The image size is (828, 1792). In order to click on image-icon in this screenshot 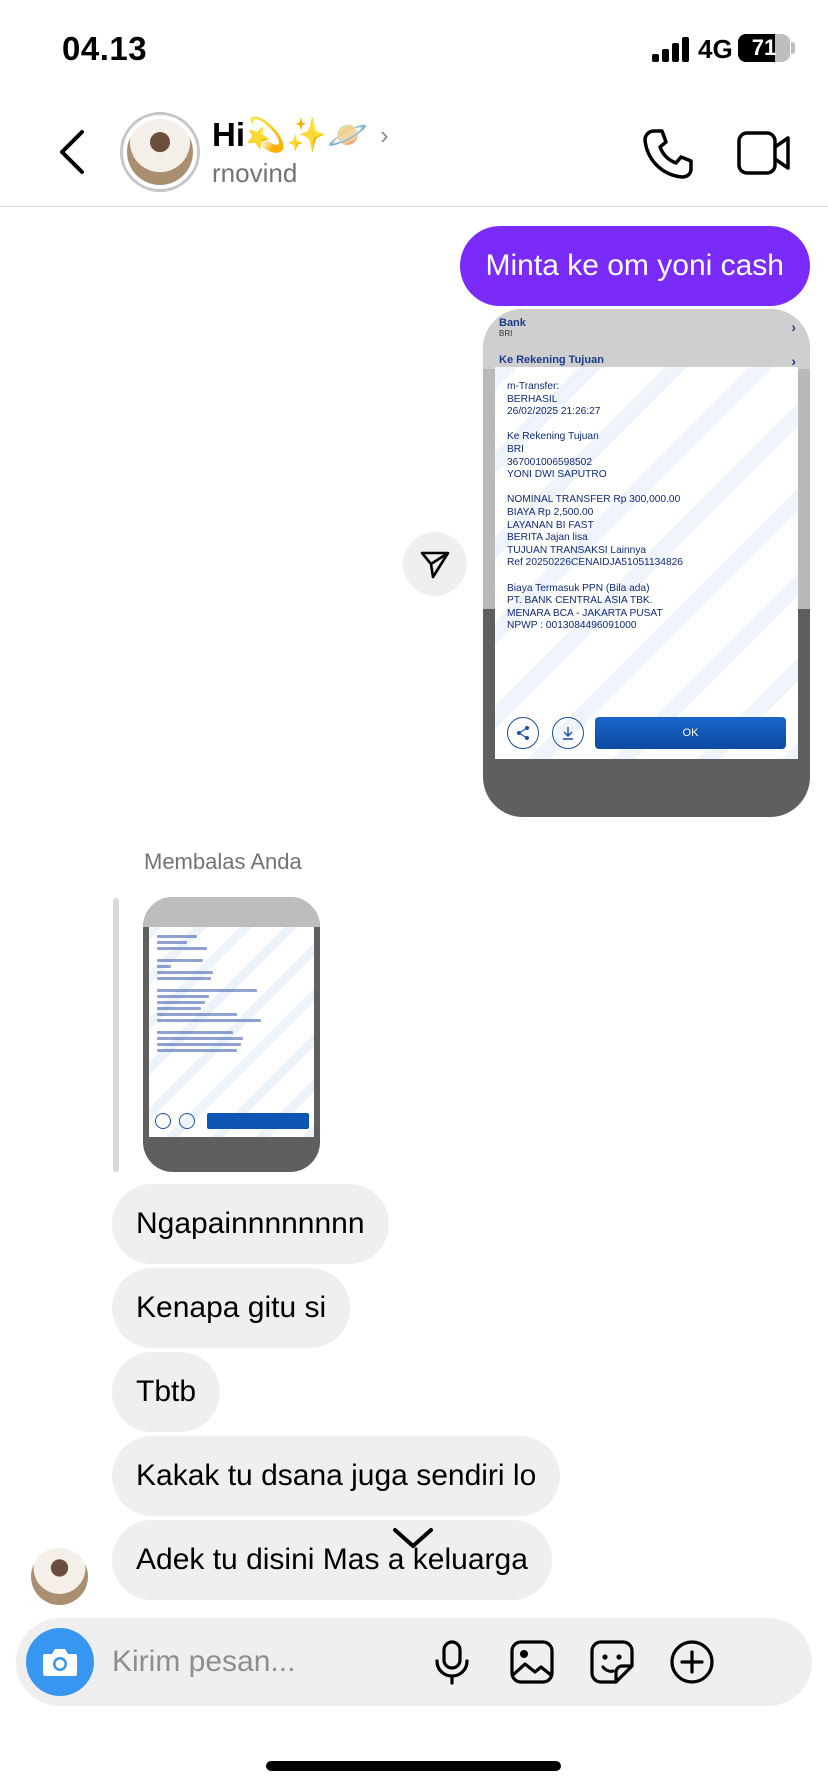, I will do `click(532, 1662)`.